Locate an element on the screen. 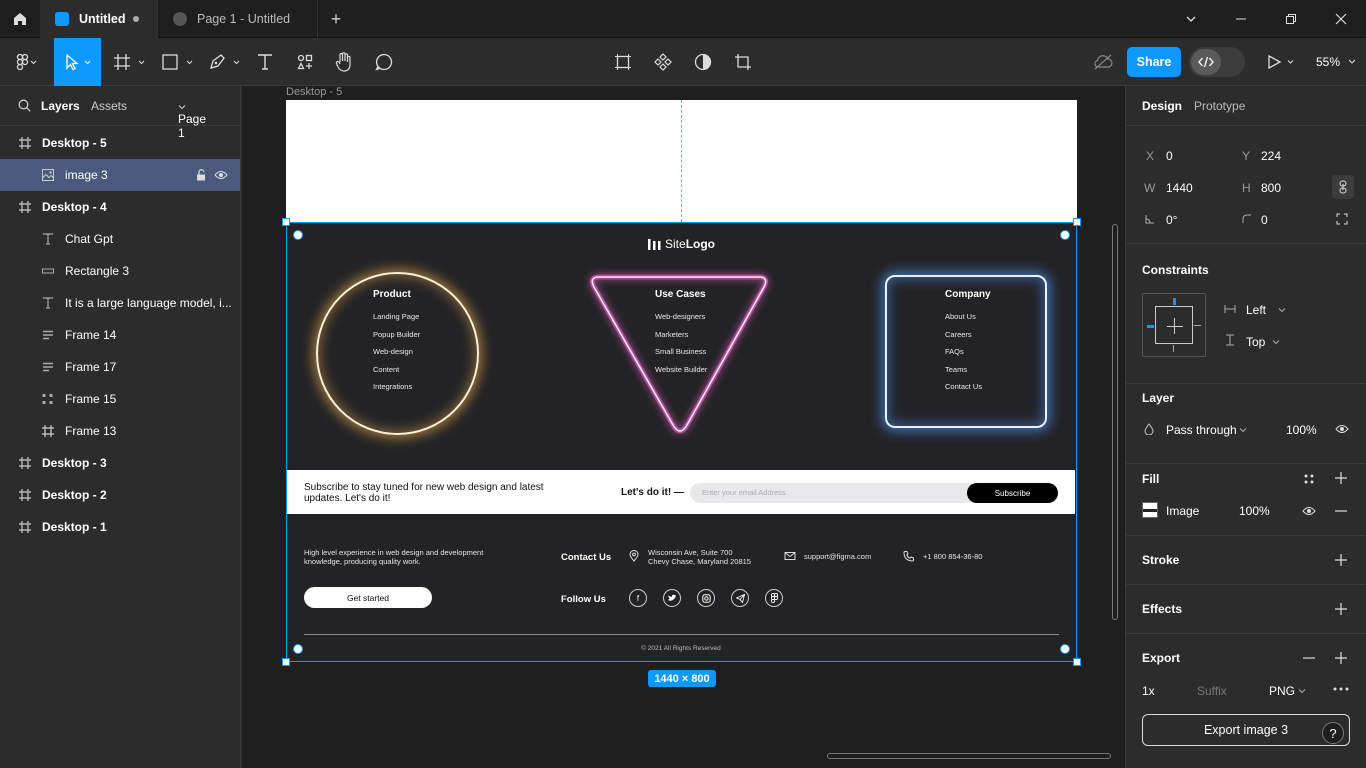  layer-row: Rectangle 3 is located at coordinates (120, 271).